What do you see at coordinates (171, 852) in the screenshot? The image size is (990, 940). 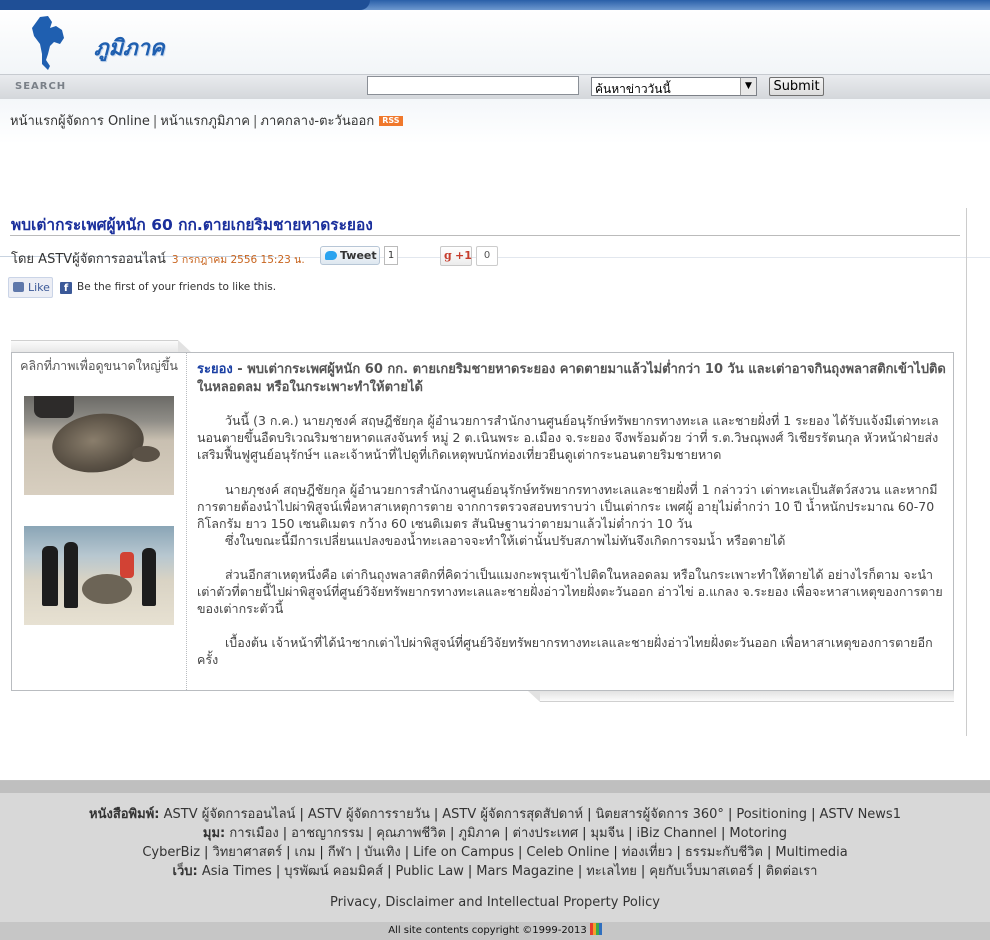 I see `footer-link: CyberBiz` at bounding box center [171, 852].